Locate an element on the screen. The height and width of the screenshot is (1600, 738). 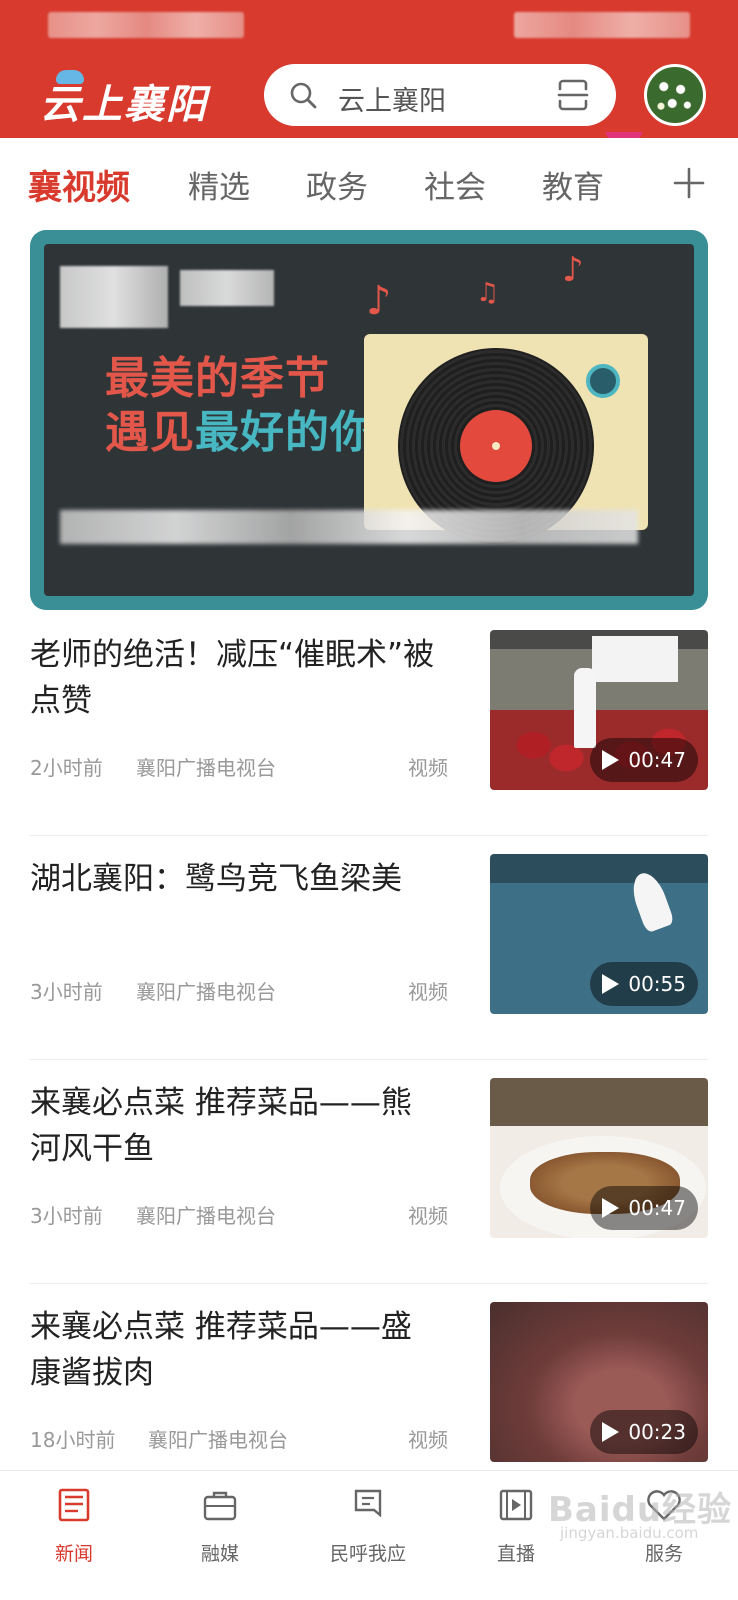
video-duration-badge: 00:23 is located at coordinates (644, 1432).